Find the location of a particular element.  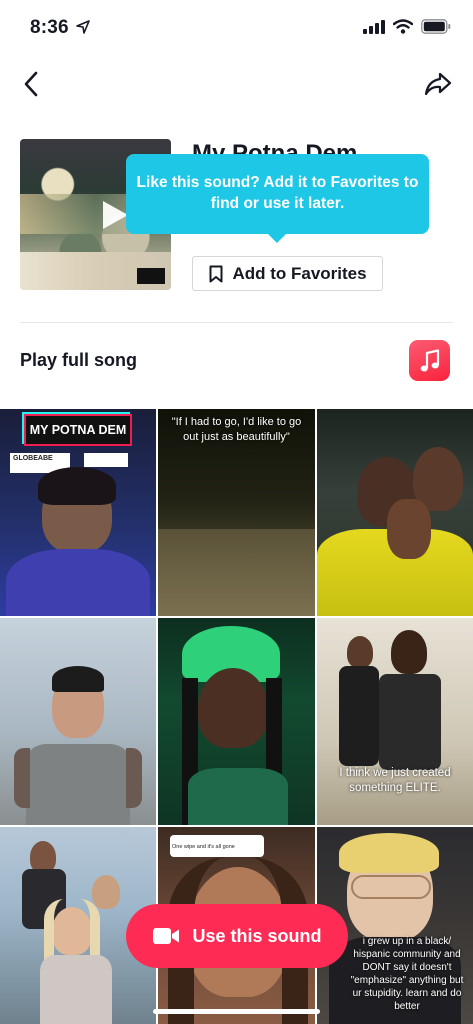

share-button is located at coordinates (438, 84).